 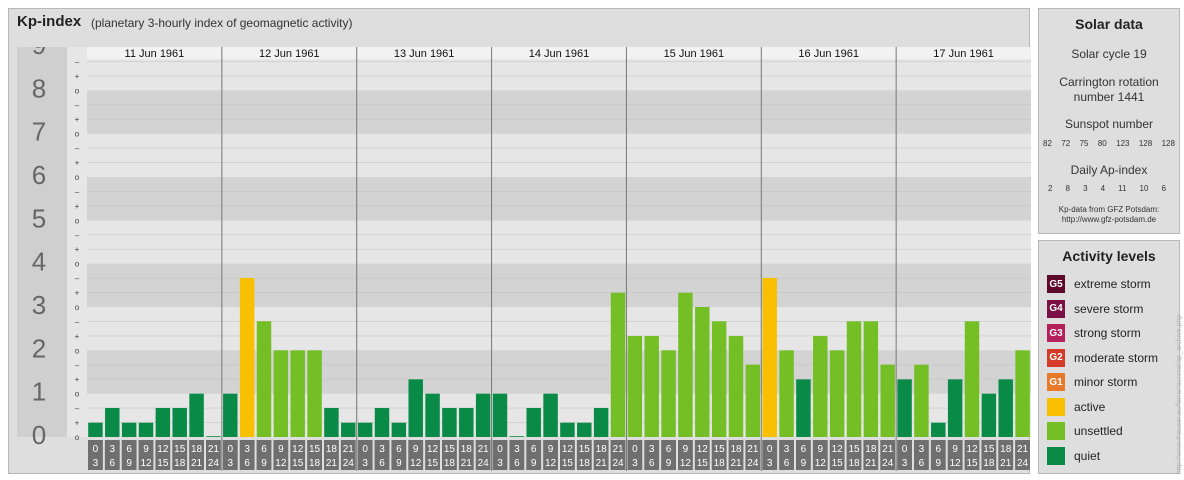 What do you see at coordinates (1109, 209) in the screenshot?
I see `data-source-label: Kp-data from GFZ Potsdam:` at bounding box center [1109, 209].